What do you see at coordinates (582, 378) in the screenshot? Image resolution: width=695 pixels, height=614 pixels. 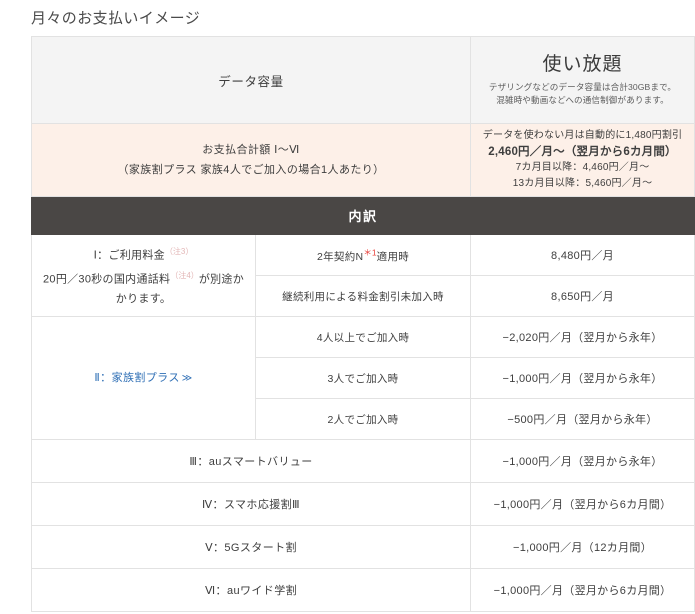 I see `value-family-3: −1,000円／月（翌月から永年）` at bounding box center [582, 378].